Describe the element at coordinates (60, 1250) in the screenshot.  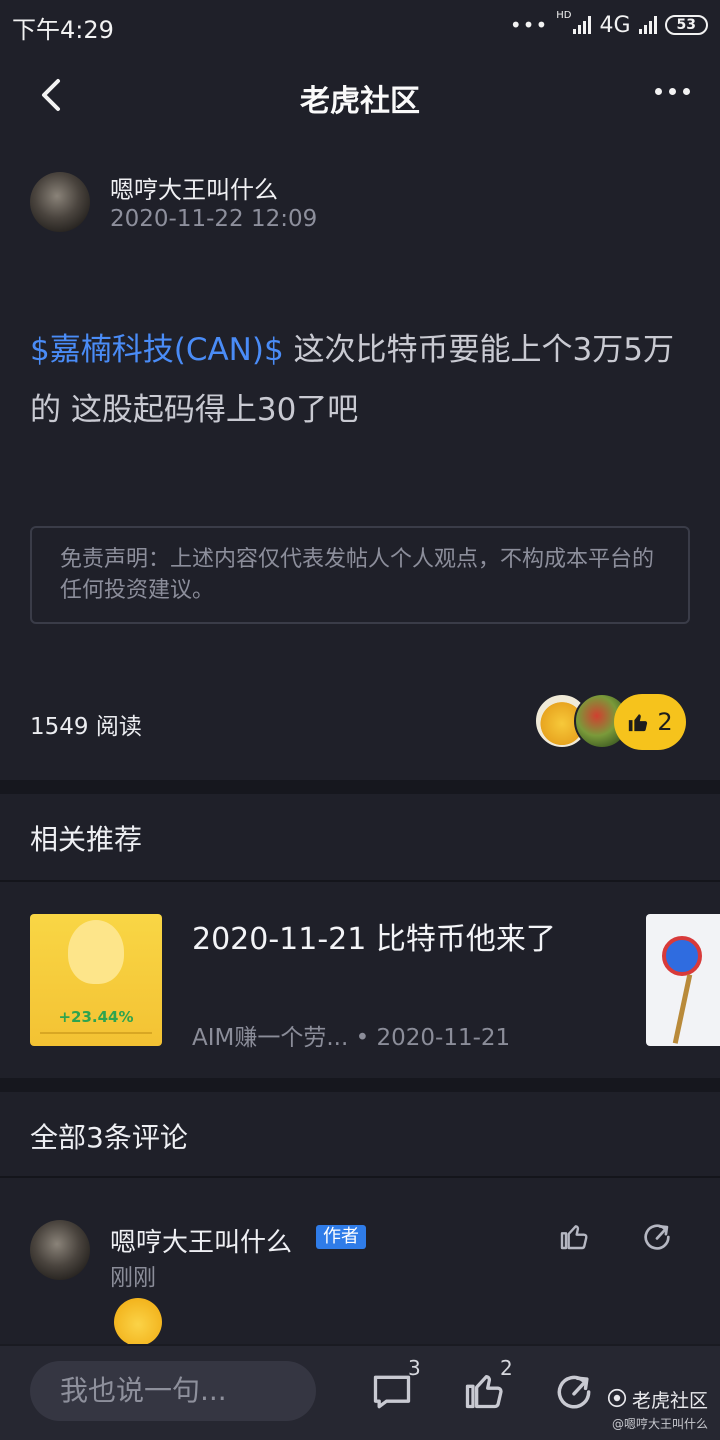
I see `comment-author-avatar` at that location.